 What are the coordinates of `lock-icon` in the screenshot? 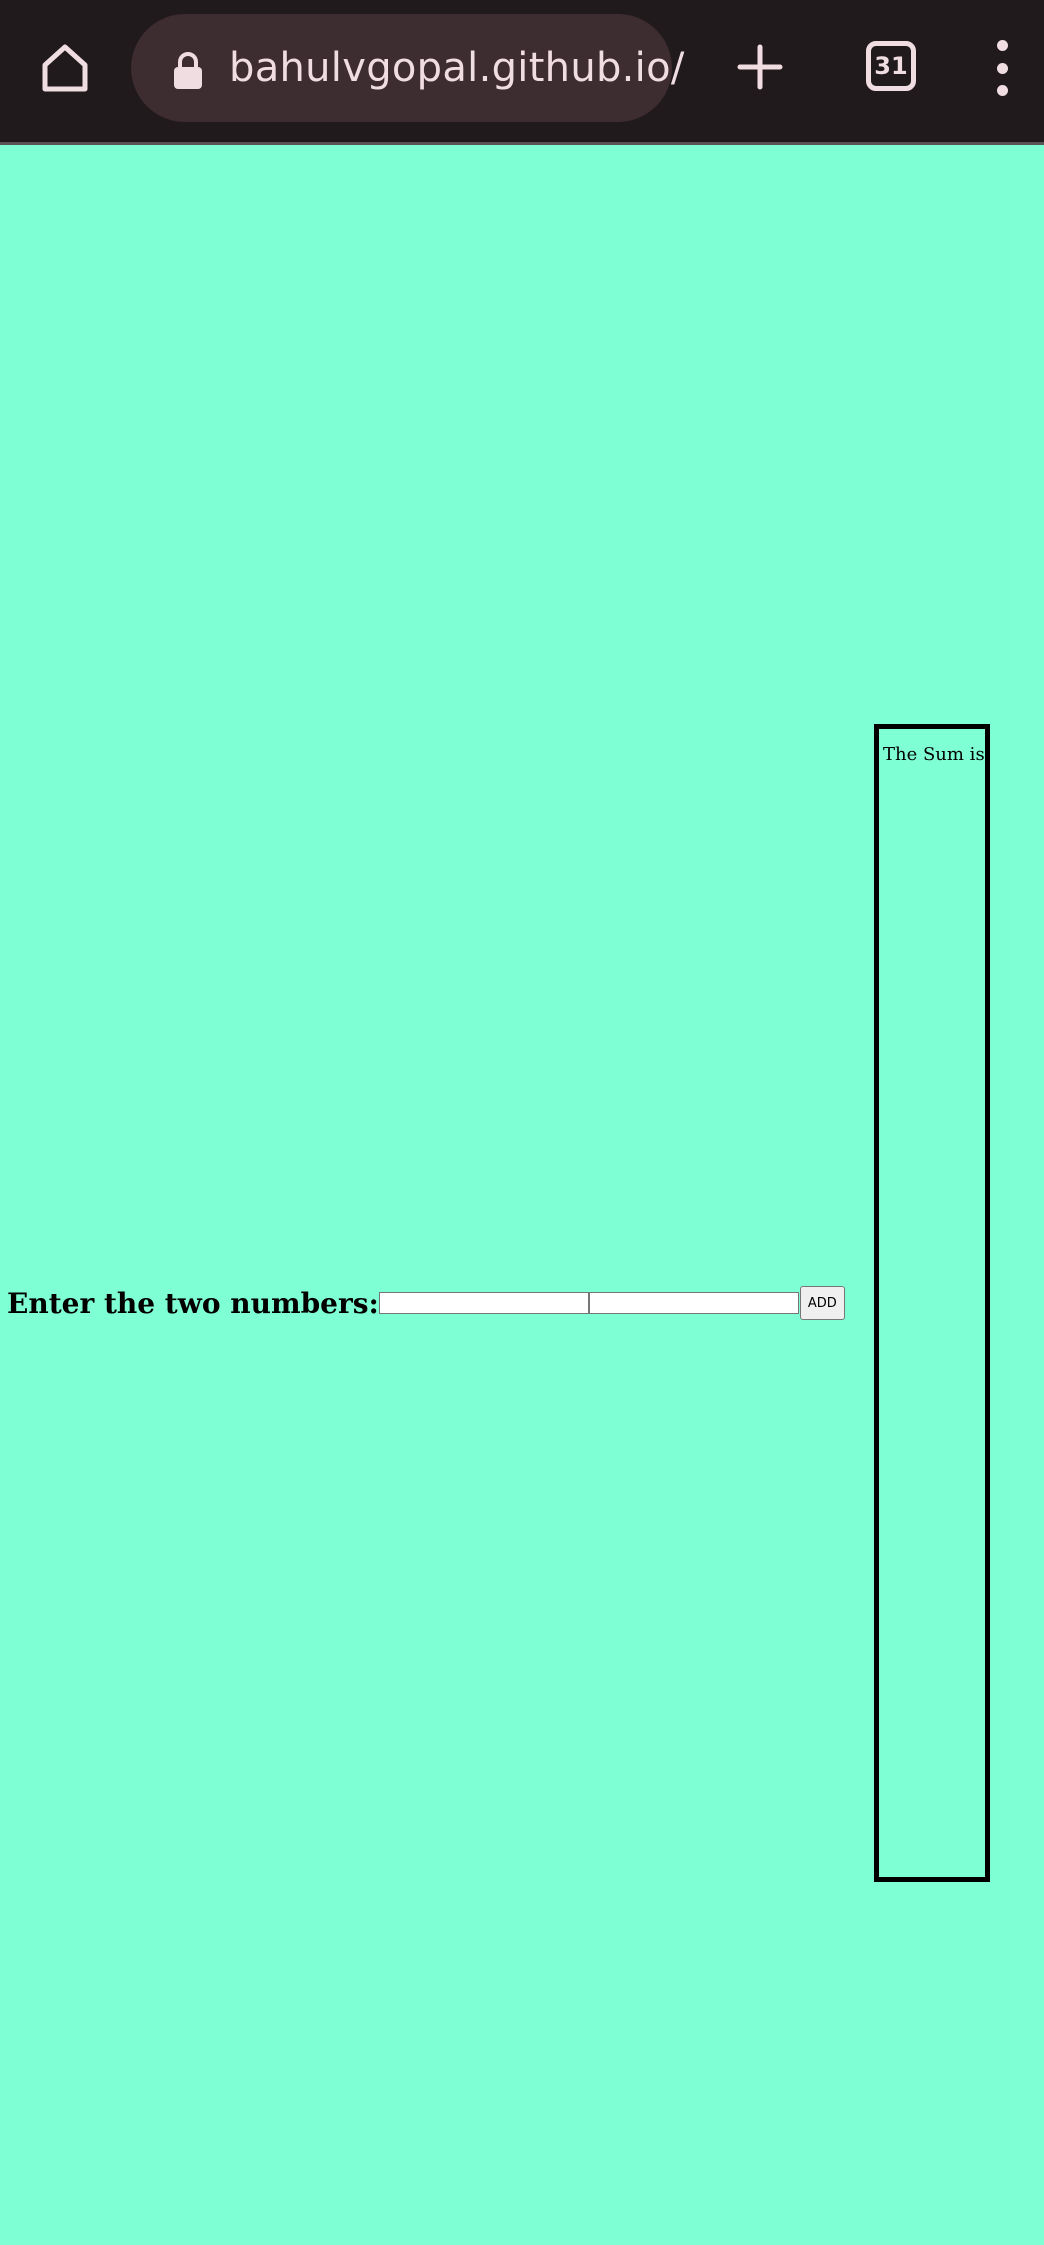 It's located at (188, 70).